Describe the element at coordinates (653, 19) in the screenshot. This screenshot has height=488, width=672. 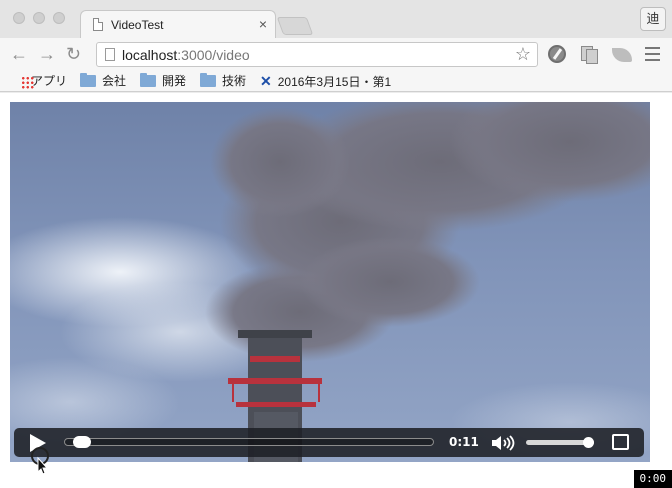
I see `profile-button: 迪` at that location.